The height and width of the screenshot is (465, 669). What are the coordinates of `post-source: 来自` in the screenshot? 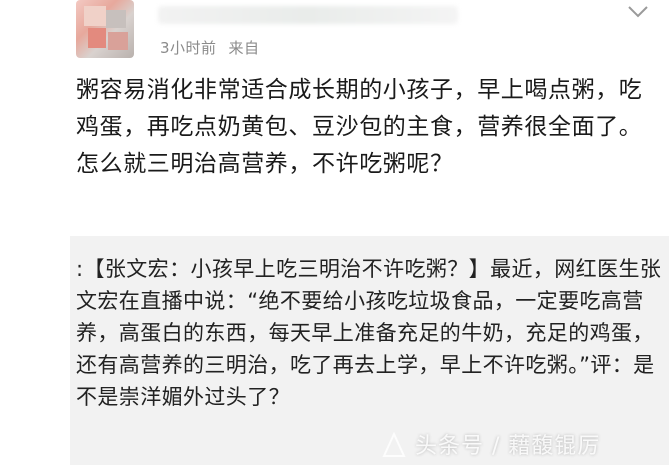 It's located at (244, 48).